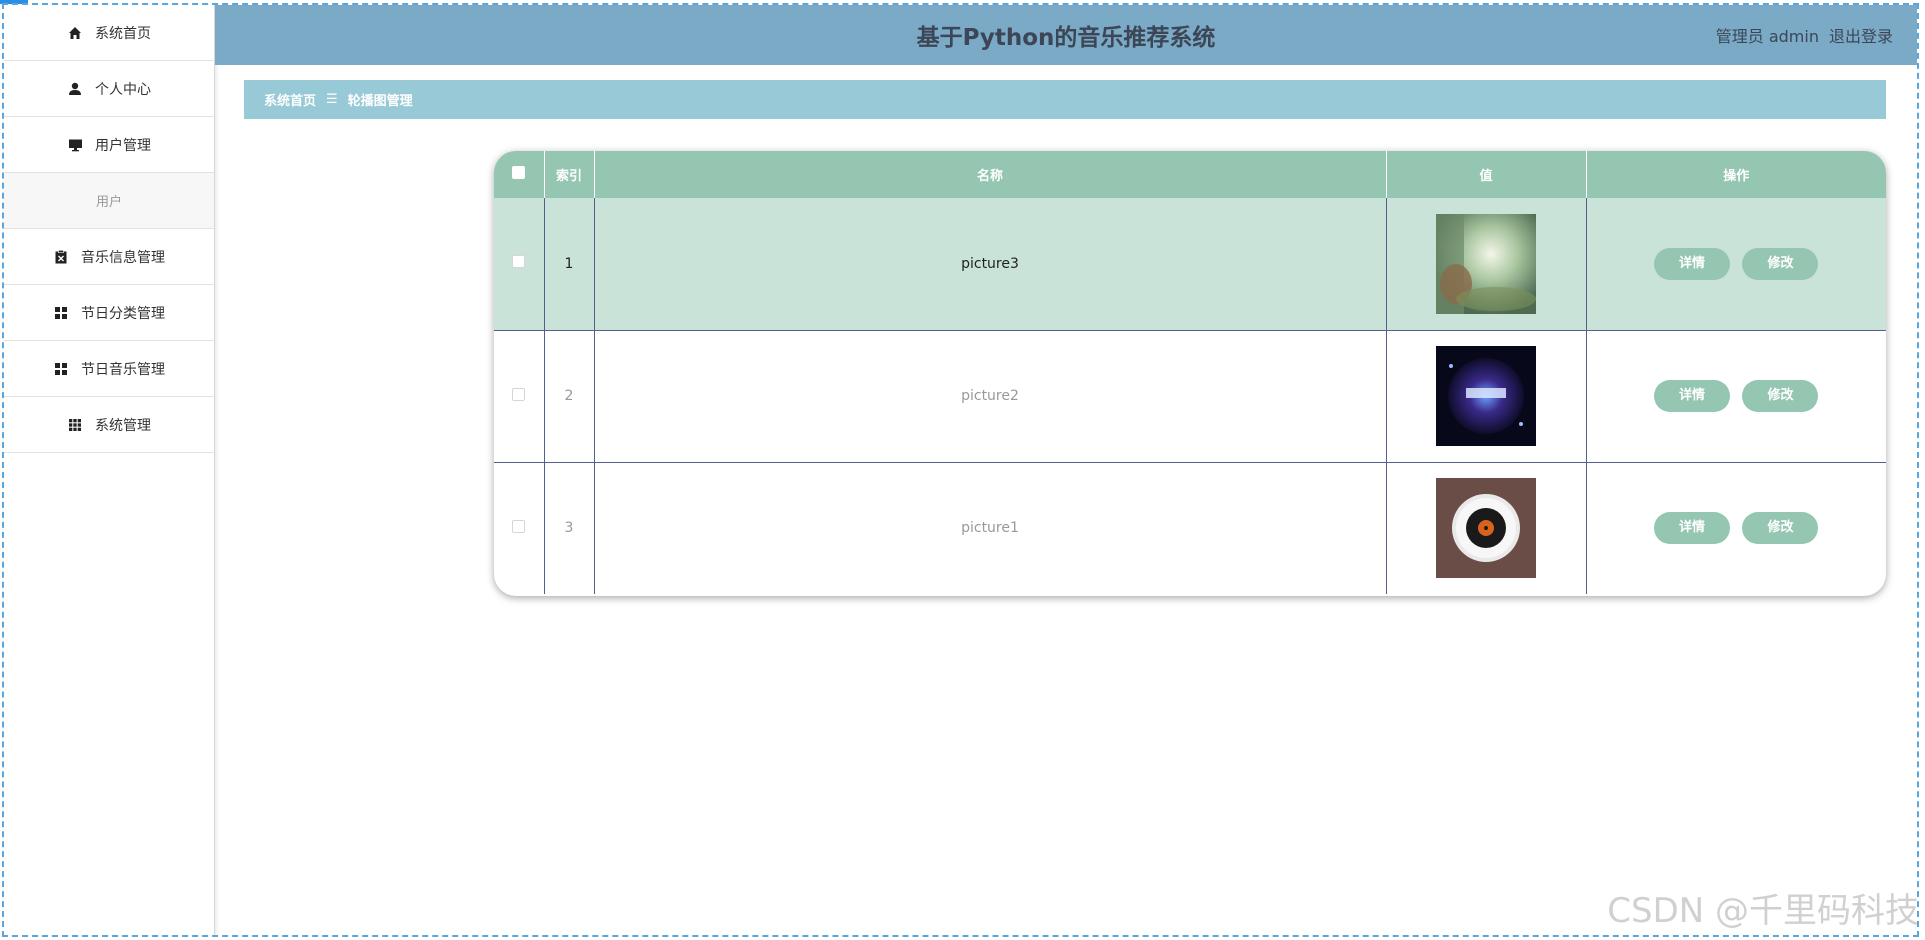  I want to click on home-icon, so click(75, 33).